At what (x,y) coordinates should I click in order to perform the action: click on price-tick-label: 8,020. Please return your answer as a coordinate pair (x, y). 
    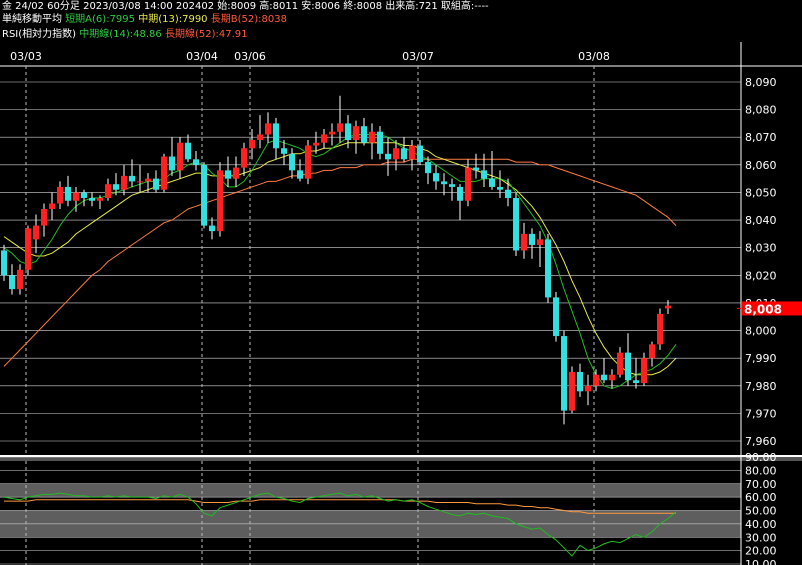
    Looking at the image, I should click on (761, 275).